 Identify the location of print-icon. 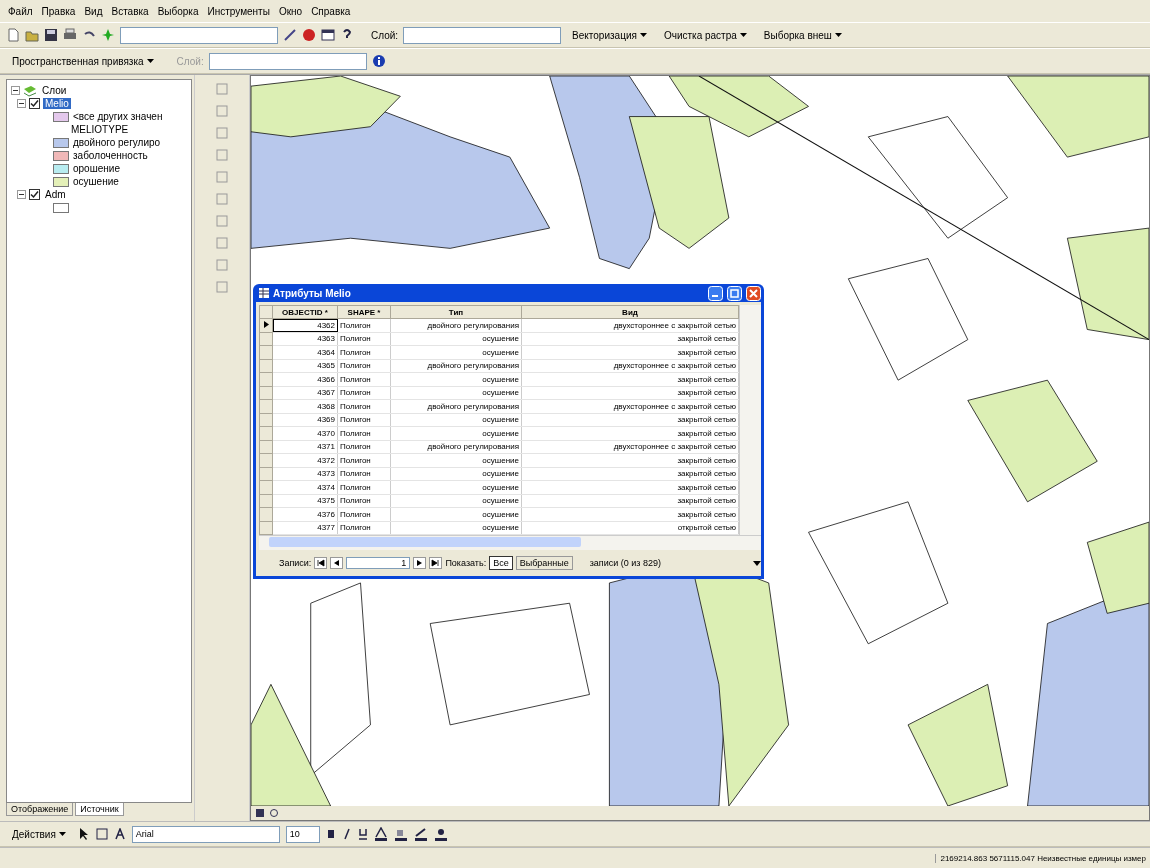
(70, 35).